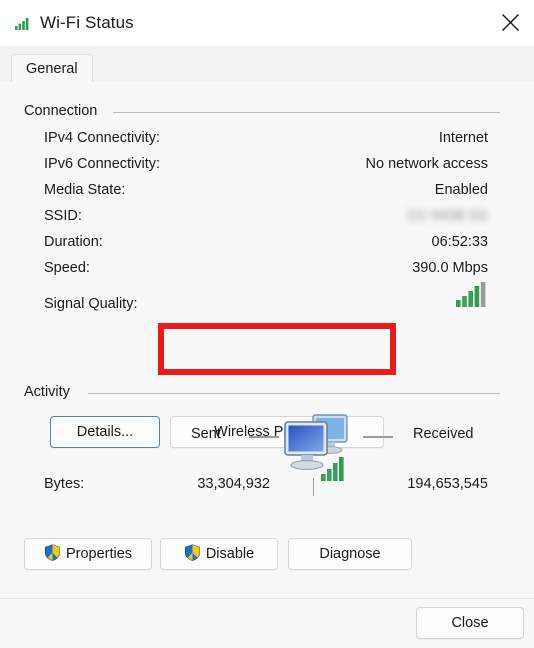  Describe the element at coordinates (87, 22) in the screenshot. I see `window-title: Wi-Fi Status` at that location.